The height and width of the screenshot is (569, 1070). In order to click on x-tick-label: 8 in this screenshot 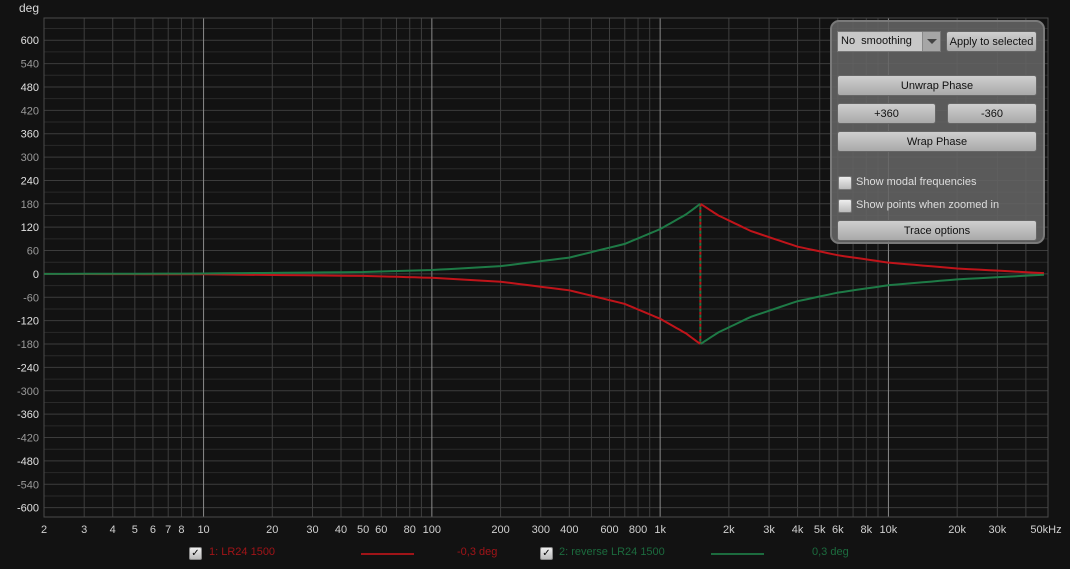, I will do `click(181, 530)`.